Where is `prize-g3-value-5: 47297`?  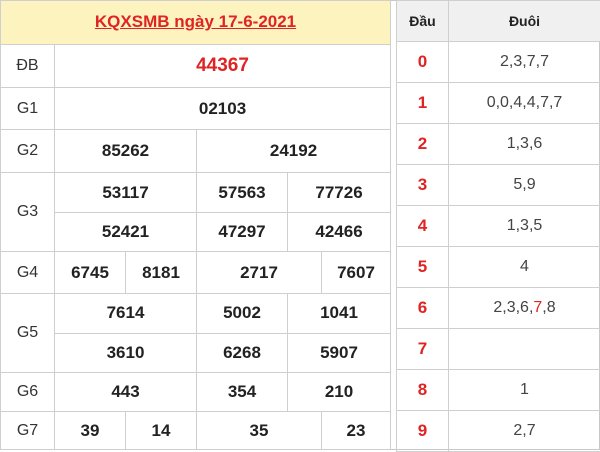 prize-g3-value-5: 47297 is located at coordinates (242, 231).